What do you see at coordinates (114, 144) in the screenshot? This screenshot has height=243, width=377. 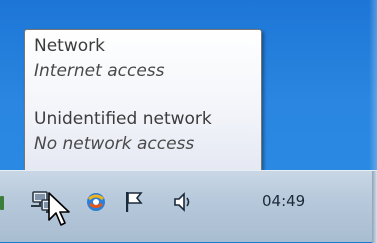 I see `connection-2-status: No network access` at bounding box center [114, 144].